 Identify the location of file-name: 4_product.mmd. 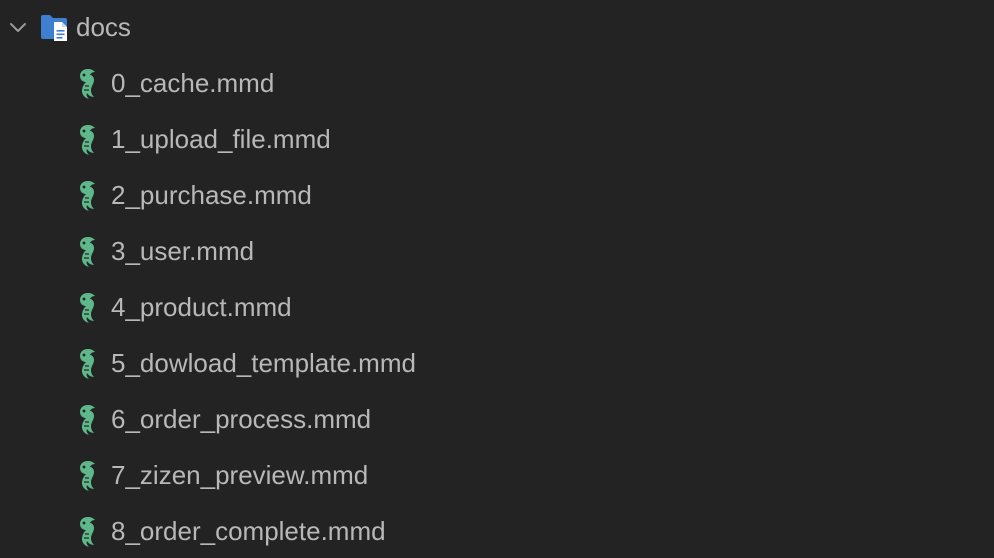
(201, 307).